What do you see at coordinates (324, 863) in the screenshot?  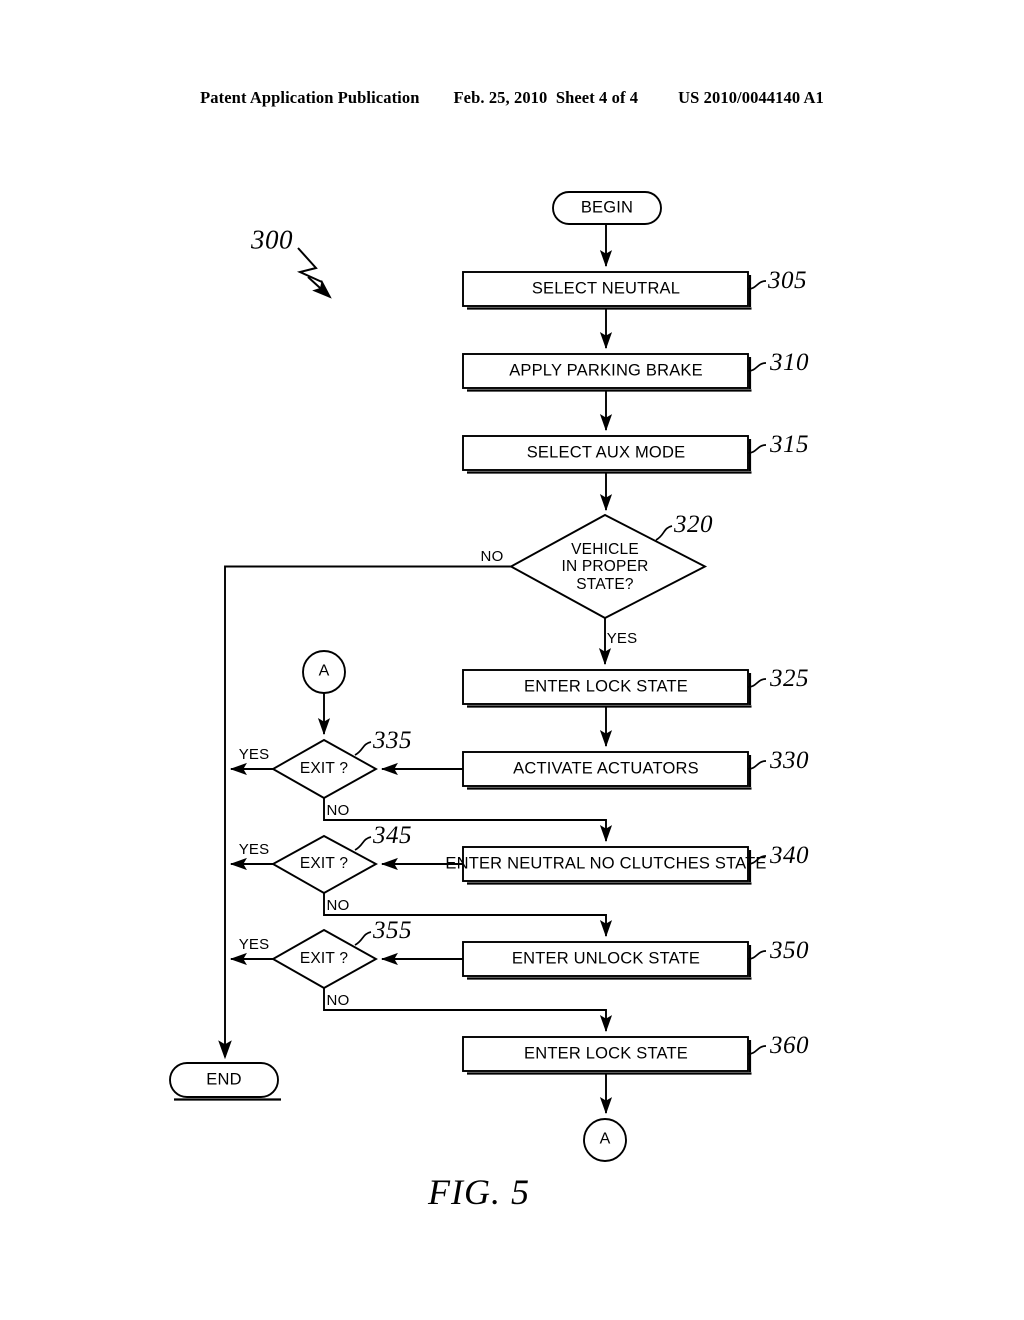 I see `decision-345-label: EXIT ?` at bounding box center [324, 863].